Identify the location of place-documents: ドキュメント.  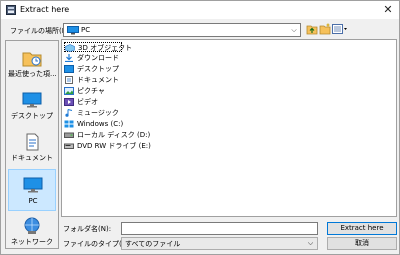
(32, 148).